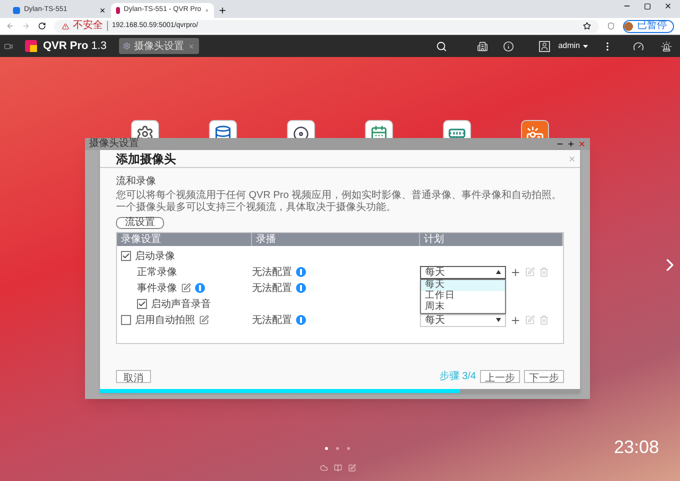 Image resolution: width=680 pixels, height=481 pixels. Describe the element at coordinates (544, 46) in the screenshot. I see `user-icon` at that location.